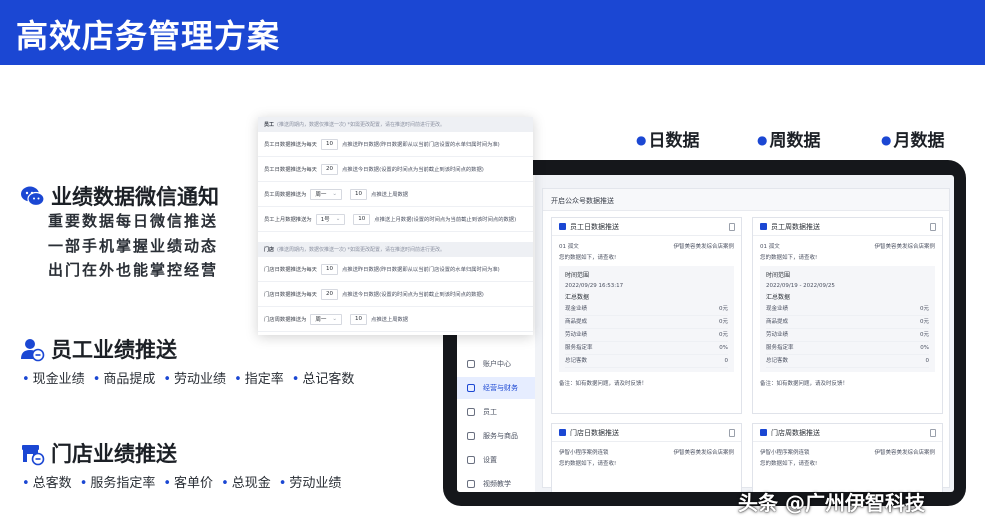 Image resolution: width=985 pixels, height=531 pixels. I want to click on metric-tag: 总客数, so click(47, 481).